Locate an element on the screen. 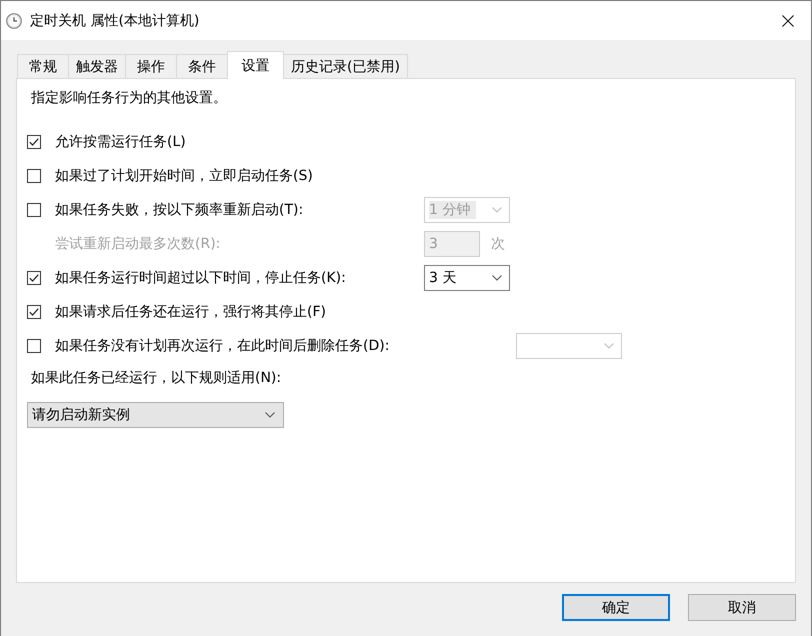 Image resolution: width=812 pixels, height=636 pixels. option-label: 如果任务运行时间超过以下时间，停止任务(K): is located at coordinates (200, 278).